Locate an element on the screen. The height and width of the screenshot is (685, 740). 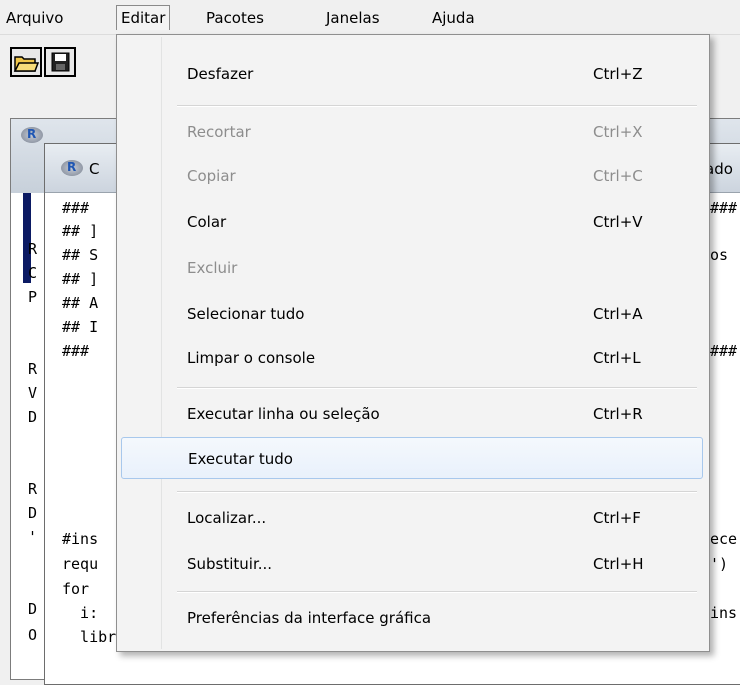
menu-item-shortcut: Ctrl+X is located at coordinates (618, 132).